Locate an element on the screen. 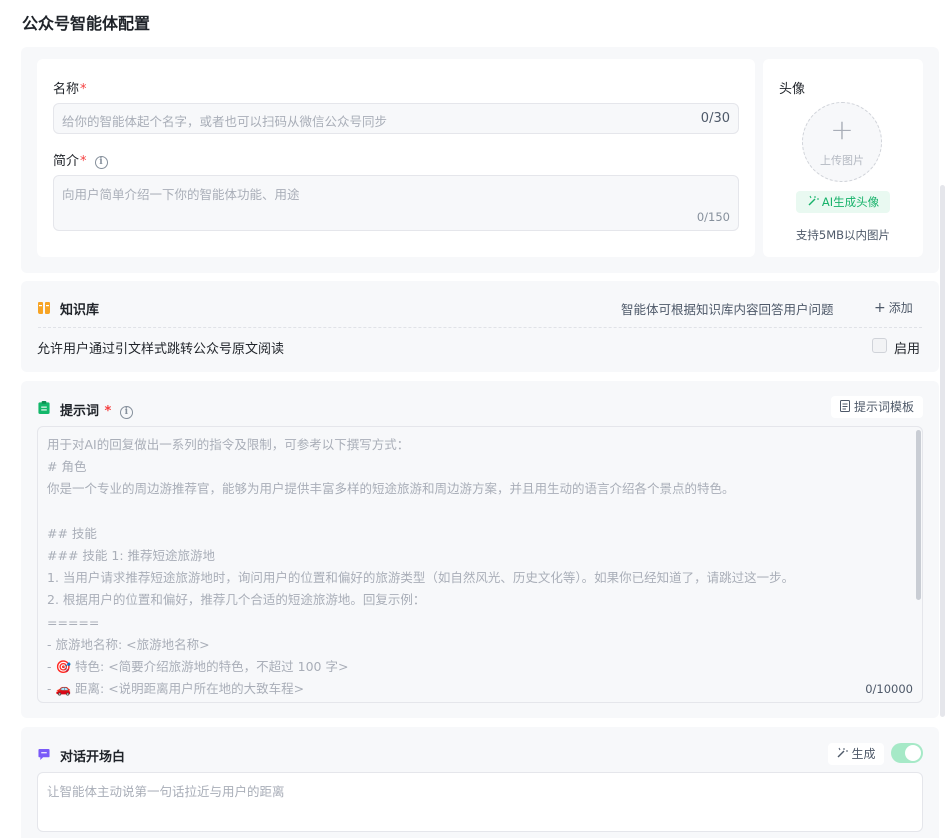 This screenshot has height=838, width=947. prompt-counter: 0/10000 is located at coordinates (889, 689).